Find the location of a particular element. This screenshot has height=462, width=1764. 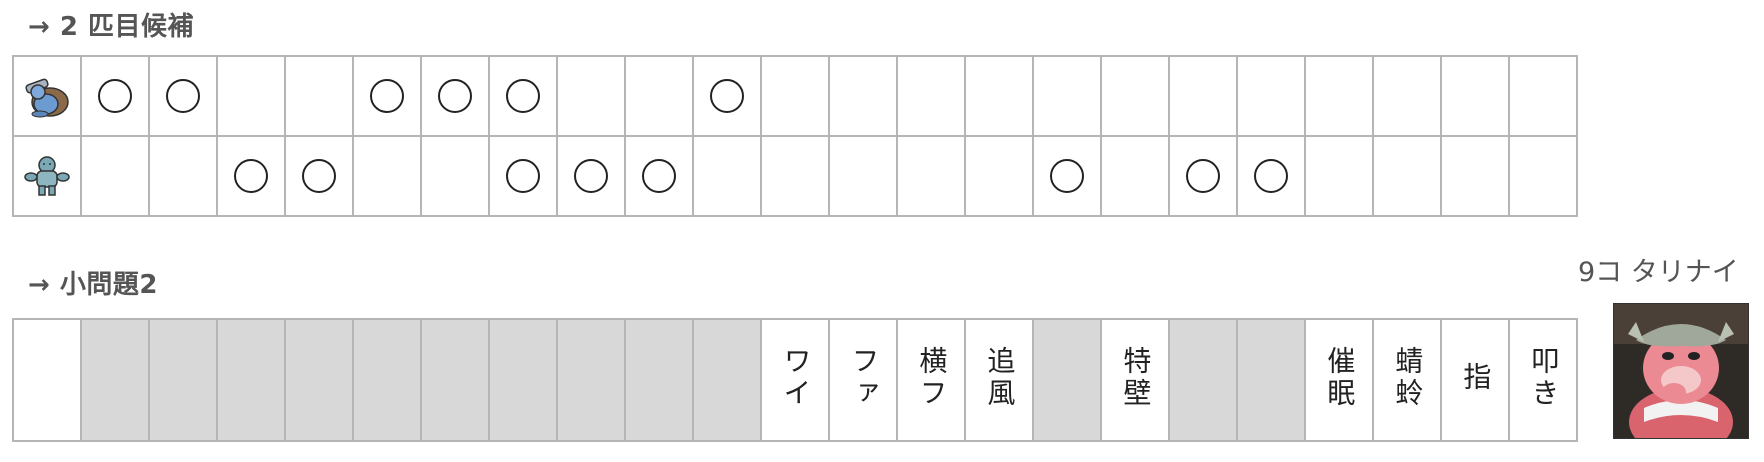

move-label: ファ is located at coordinates (864, 378).